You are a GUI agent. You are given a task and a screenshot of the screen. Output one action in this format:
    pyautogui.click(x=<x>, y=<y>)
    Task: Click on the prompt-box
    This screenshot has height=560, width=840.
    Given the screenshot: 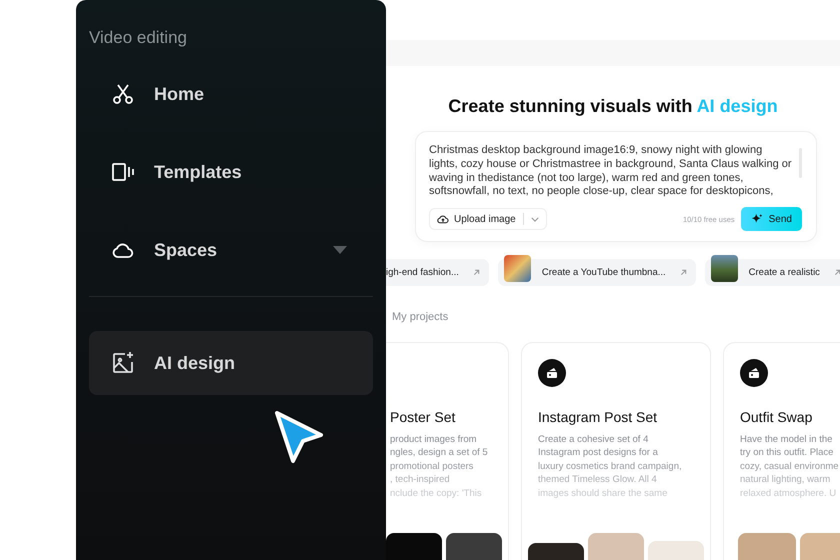 What is the action you would take?
    pyautogui.click(x=616, y=186)
    